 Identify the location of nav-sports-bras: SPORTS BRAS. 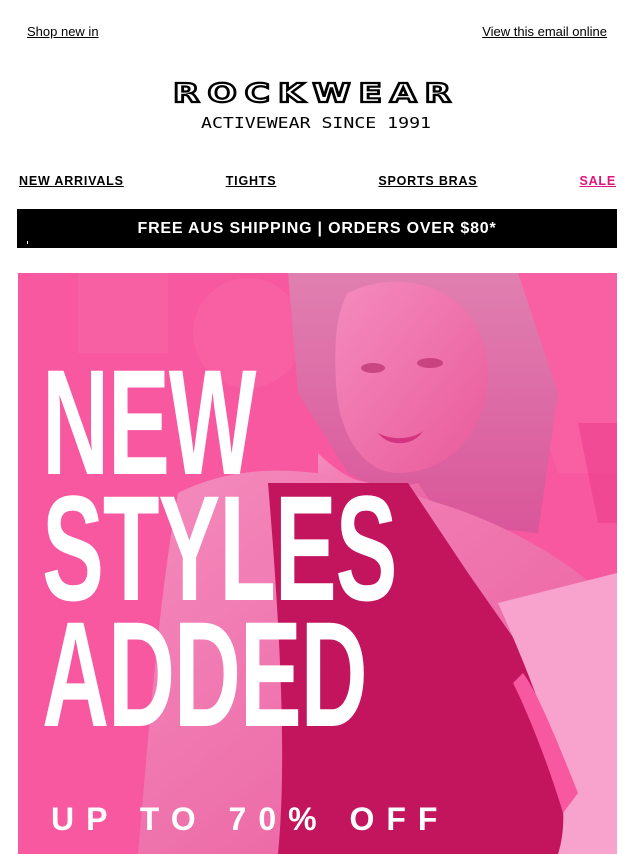
(427, 181).